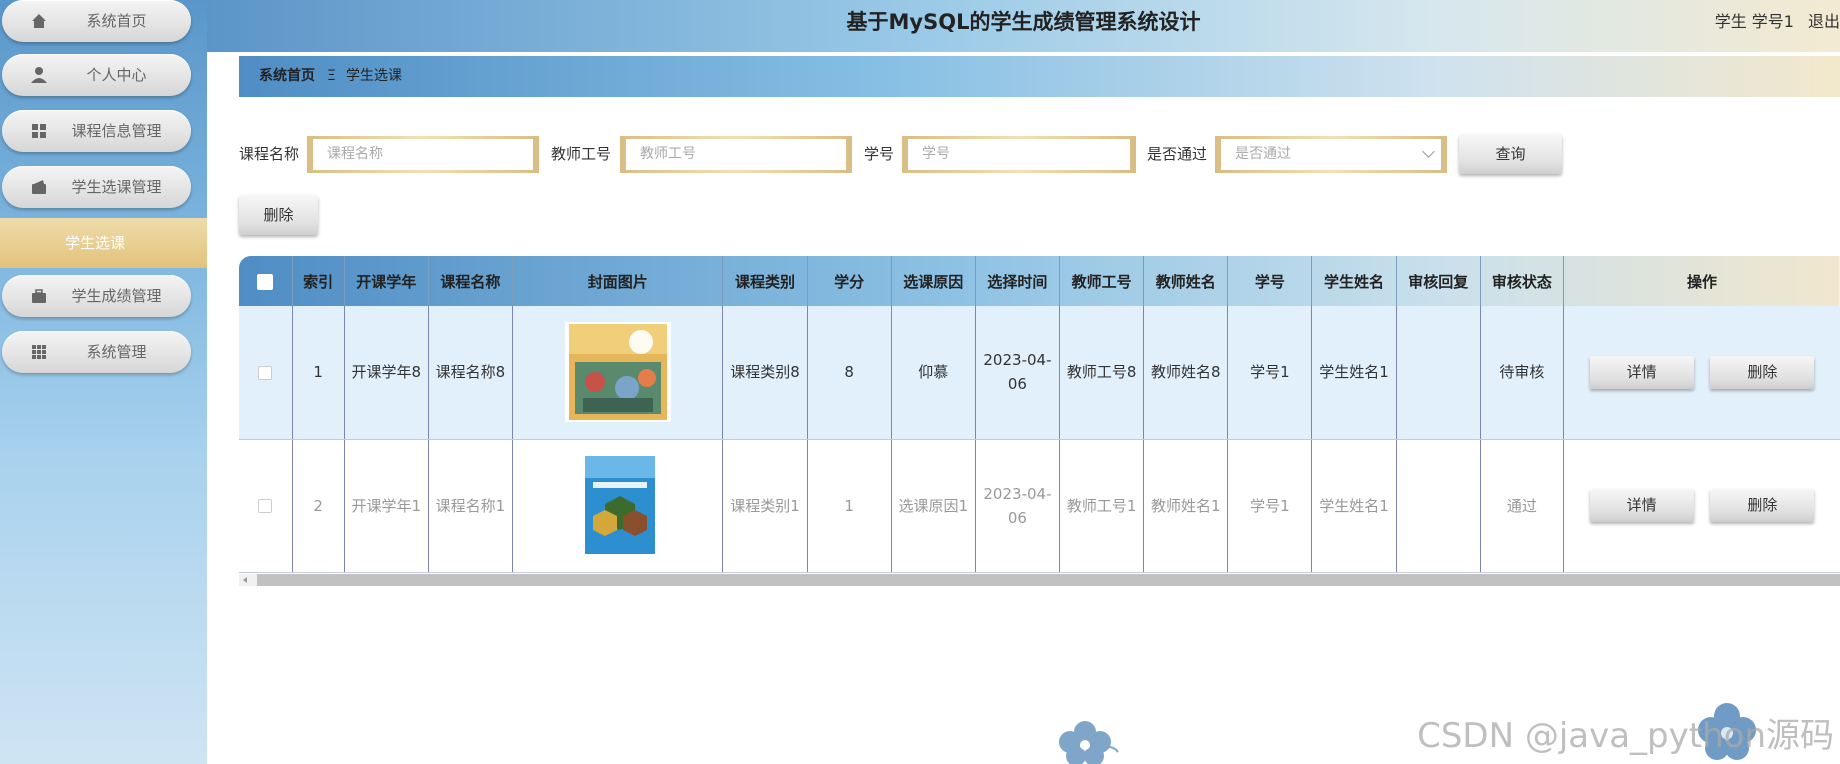 This screenshot has height=764, width=1840. I want to click on sidebar-subitem-student-course: 学生选课, so click(103, 243).